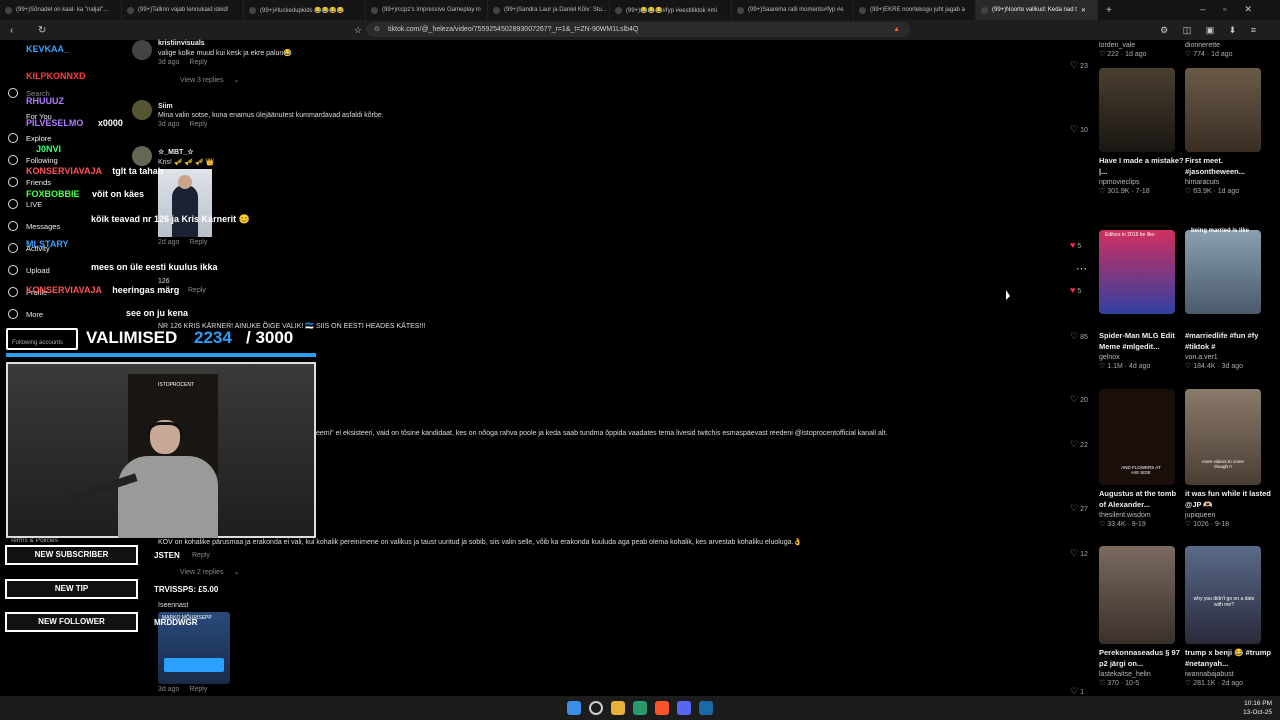  What do you see at coordinates (1142, 49) in the screenshot?
I see `video-card: lorden_vale ♡ 222 · 1d ago` at bounding box center [1142, 49].